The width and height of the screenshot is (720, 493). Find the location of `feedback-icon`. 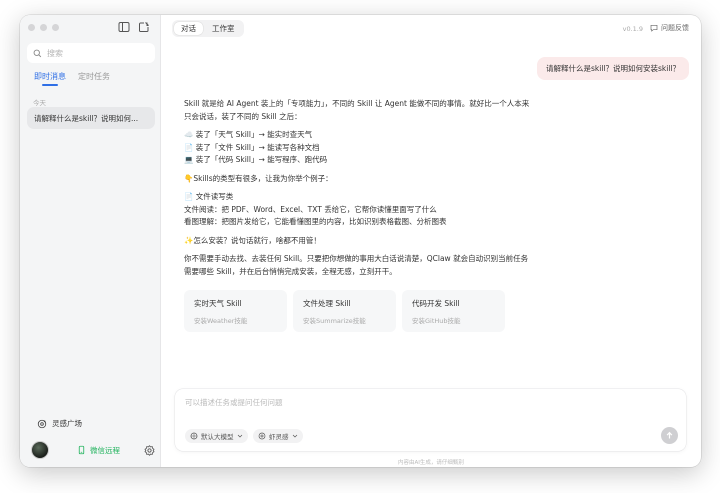

feedback-icon is located at coordinates (654, 28).